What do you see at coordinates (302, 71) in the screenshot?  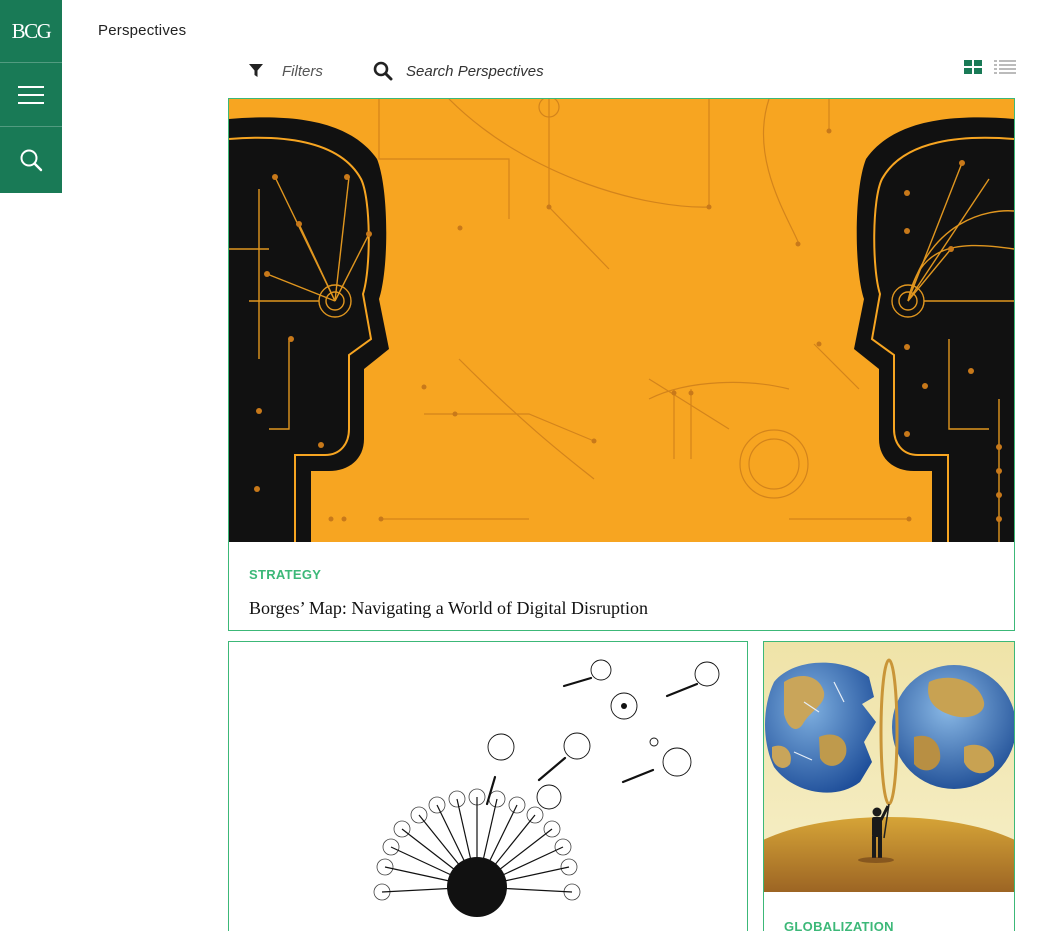 I see `filters-label: Filters` at bounding box center [302, 71].